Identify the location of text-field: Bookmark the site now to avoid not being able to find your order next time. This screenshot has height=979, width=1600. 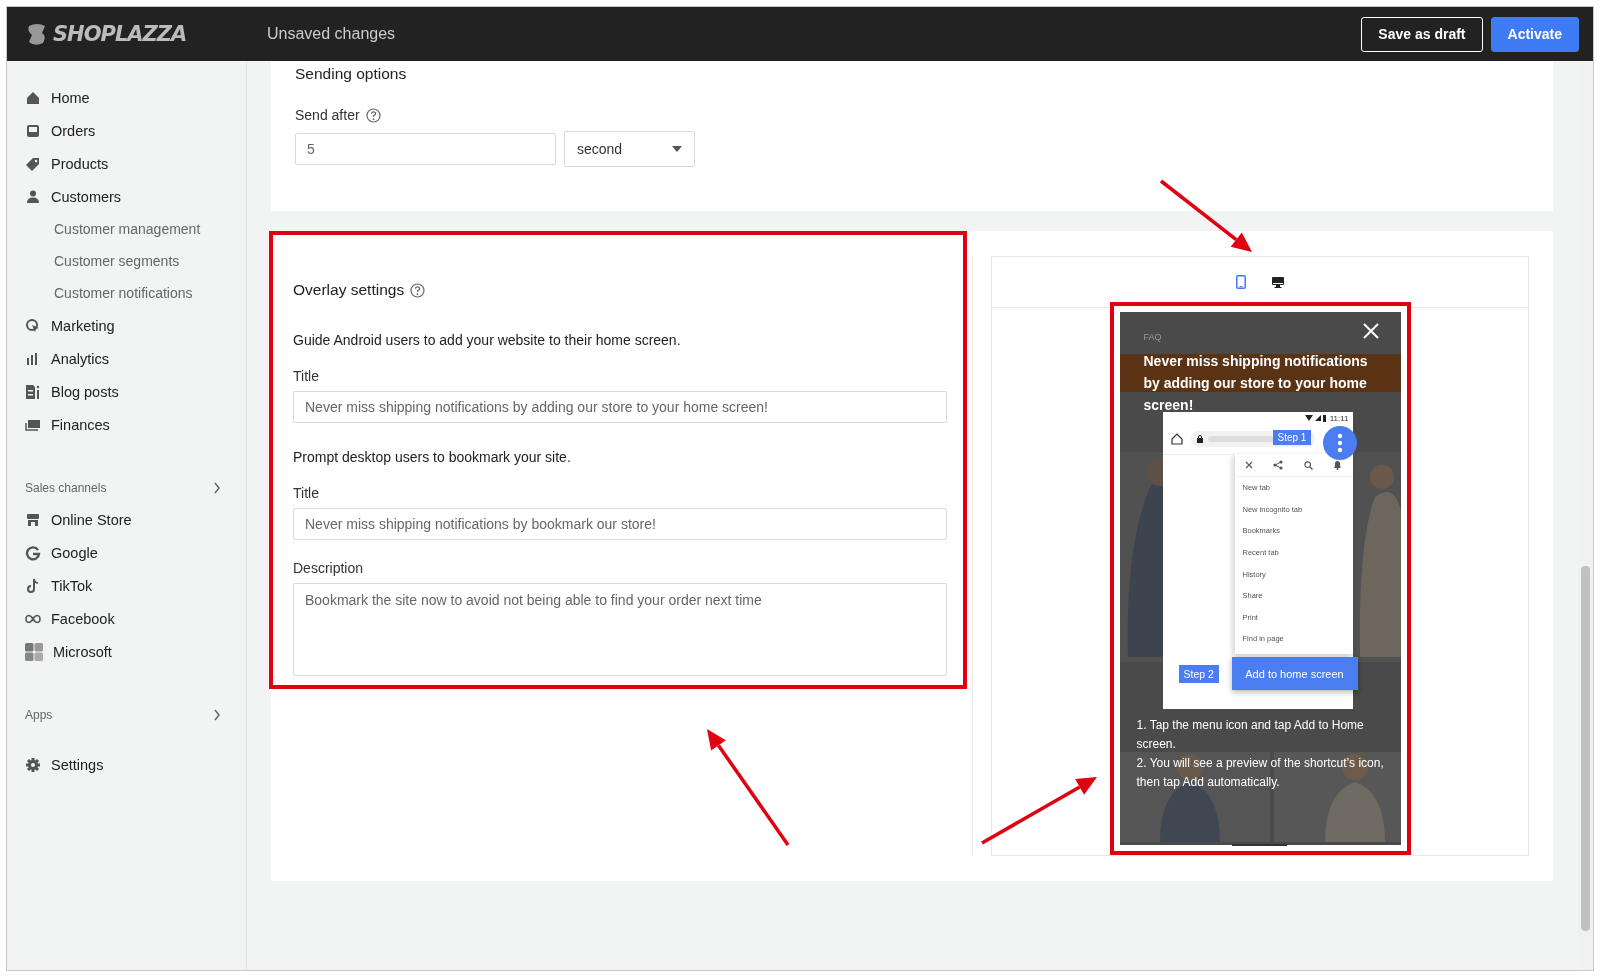
(620, 629).